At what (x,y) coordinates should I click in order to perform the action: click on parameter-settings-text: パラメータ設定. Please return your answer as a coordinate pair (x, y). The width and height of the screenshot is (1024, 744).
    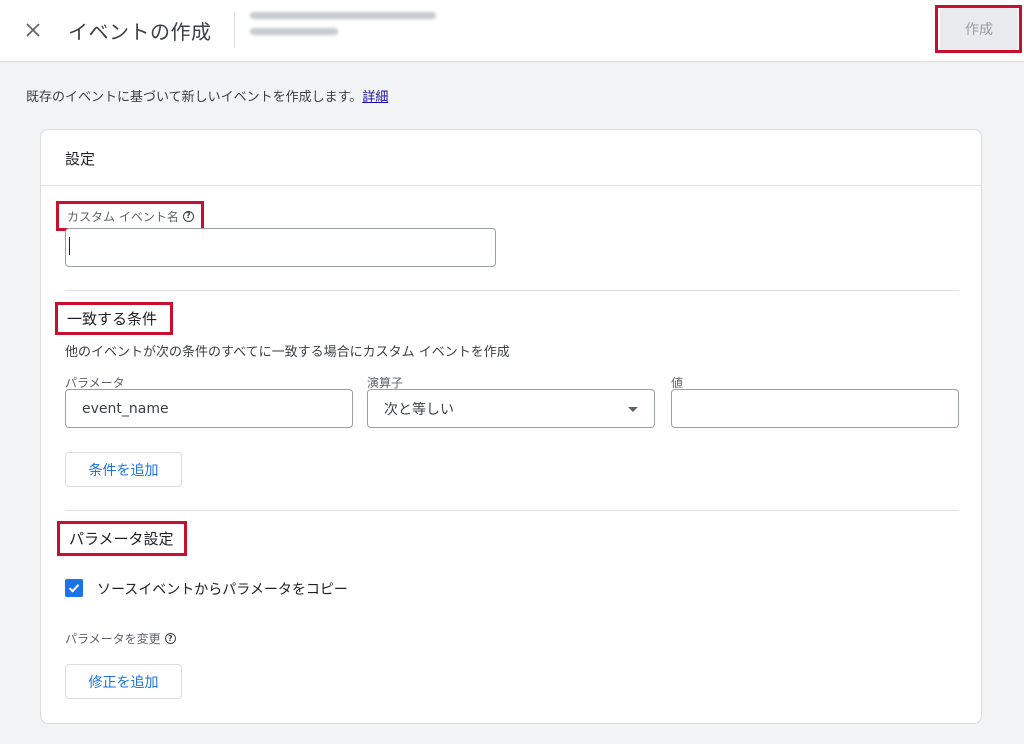
    Looking at the image, I should click on (121, 539).